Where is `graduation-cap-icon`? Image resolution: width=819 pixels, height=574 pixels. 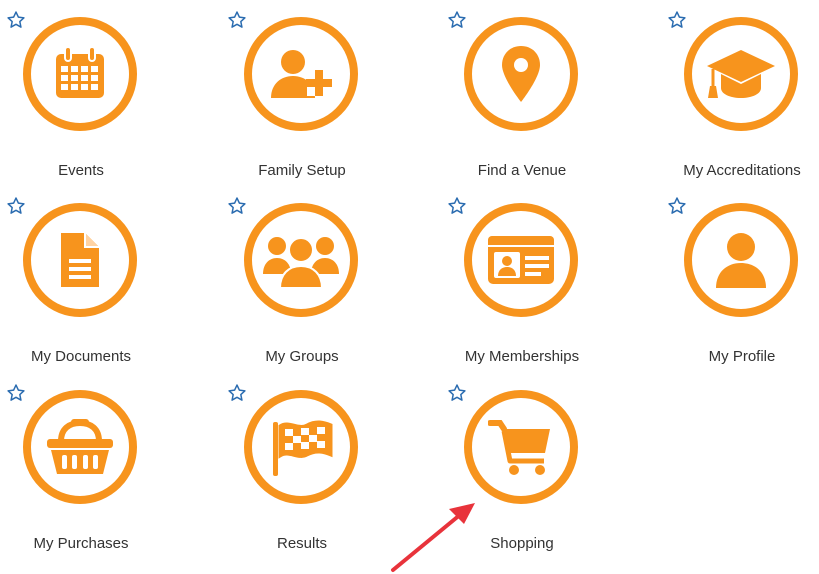 graduation-cap-icon is located at coordinates (741, 74).